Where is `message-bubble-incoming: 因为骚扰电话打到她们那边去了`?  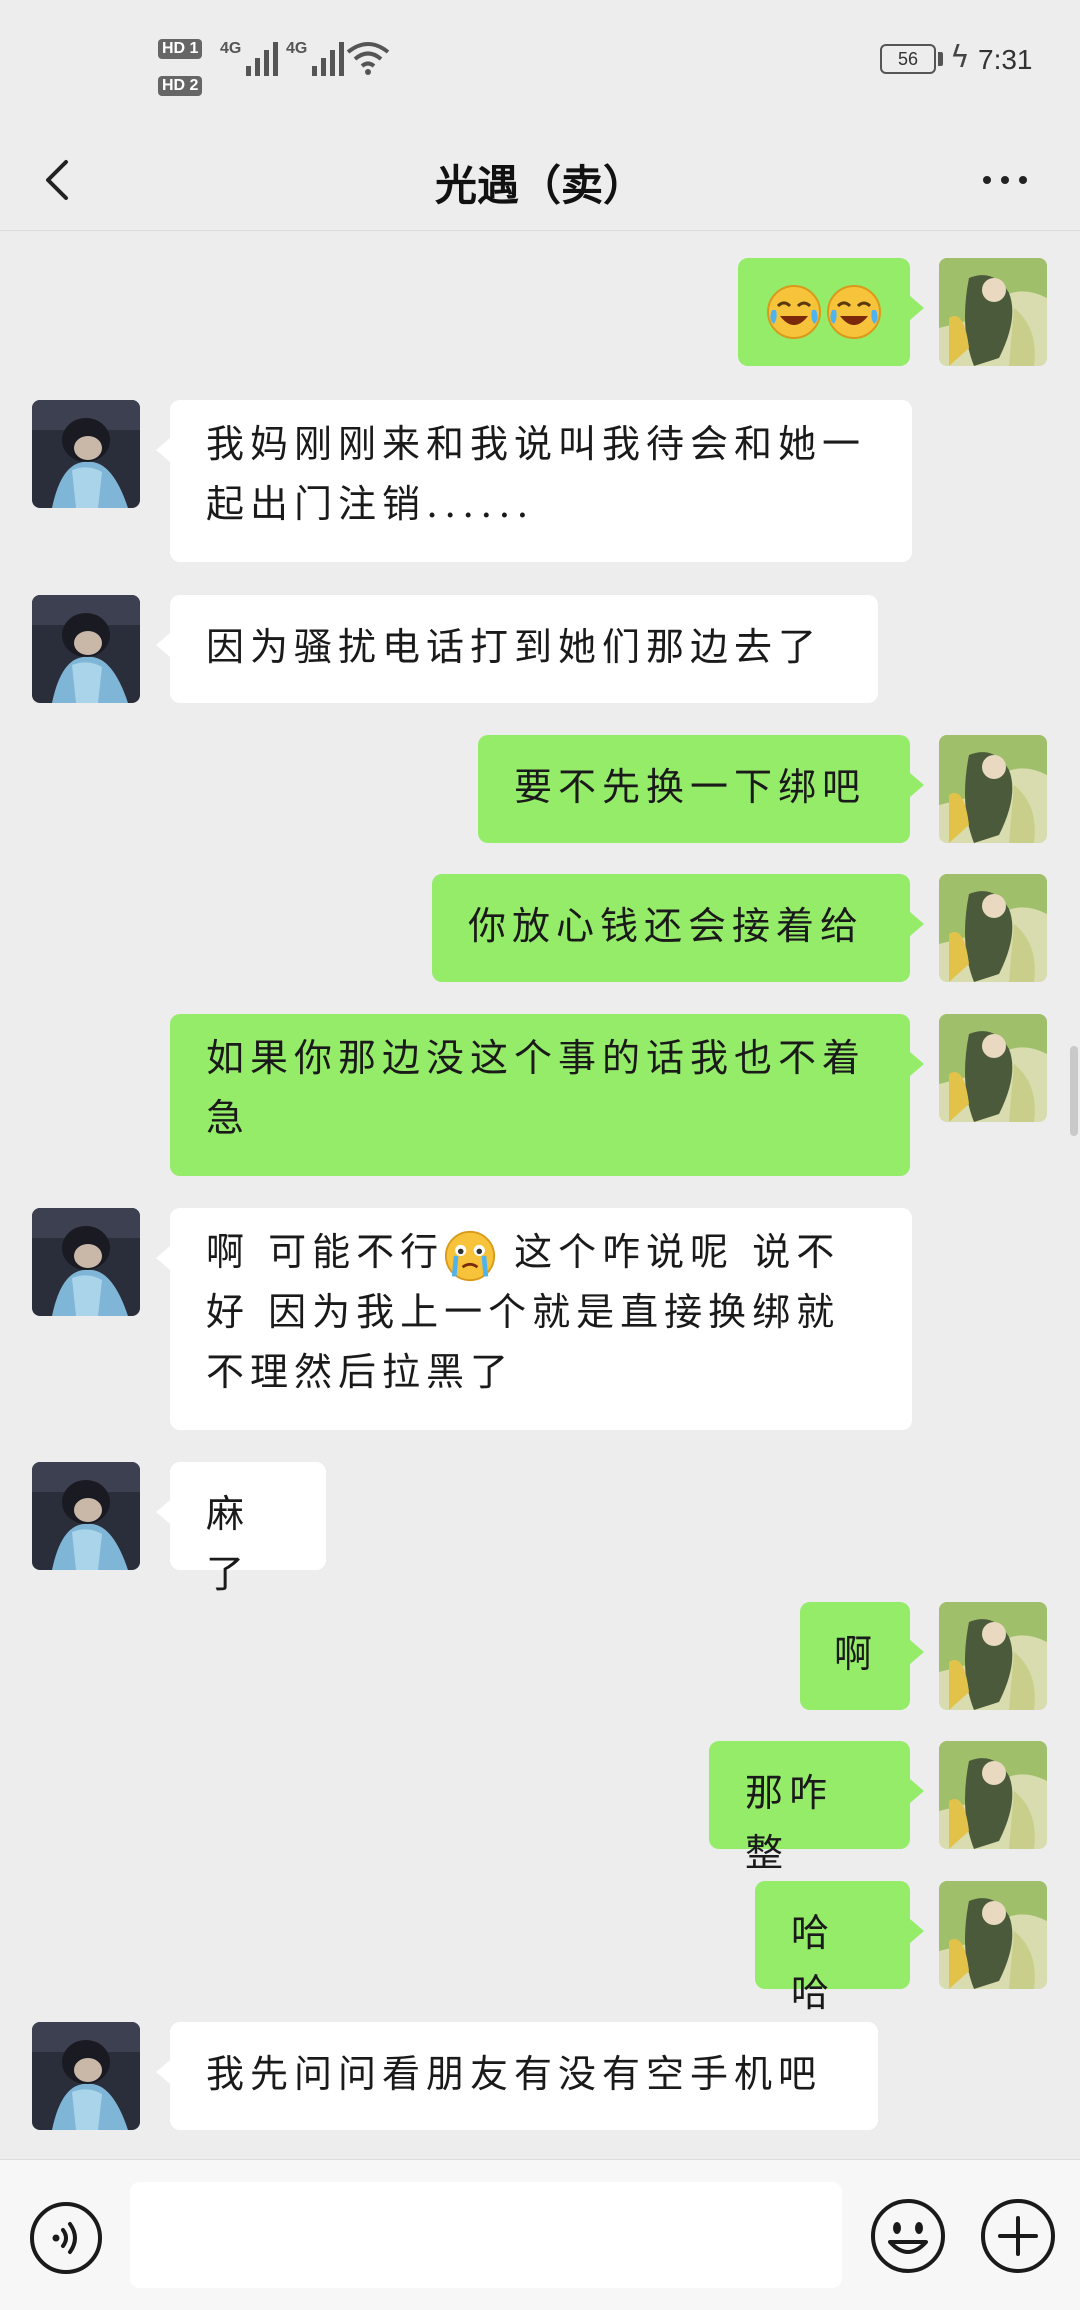
message-bubble-incoming: 因为骚扰电话打到她们那边去了 is located at coordinates (517, 649).